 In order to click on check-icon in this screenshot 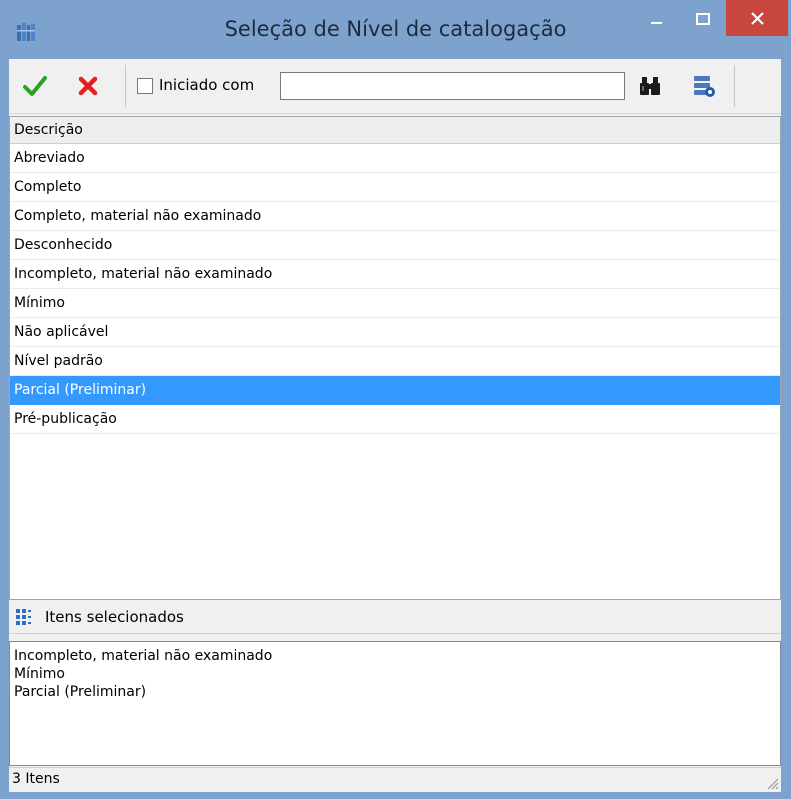, I will do `click(35, 86)`.